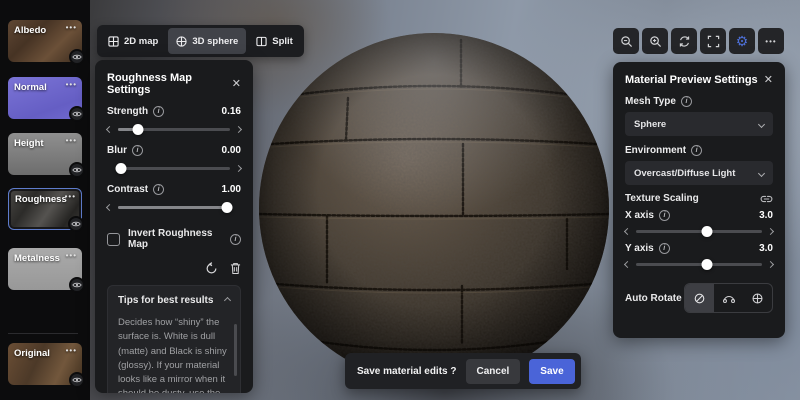  I want to click on save-prompt-text: Save material edits ?, so click(407, 371).